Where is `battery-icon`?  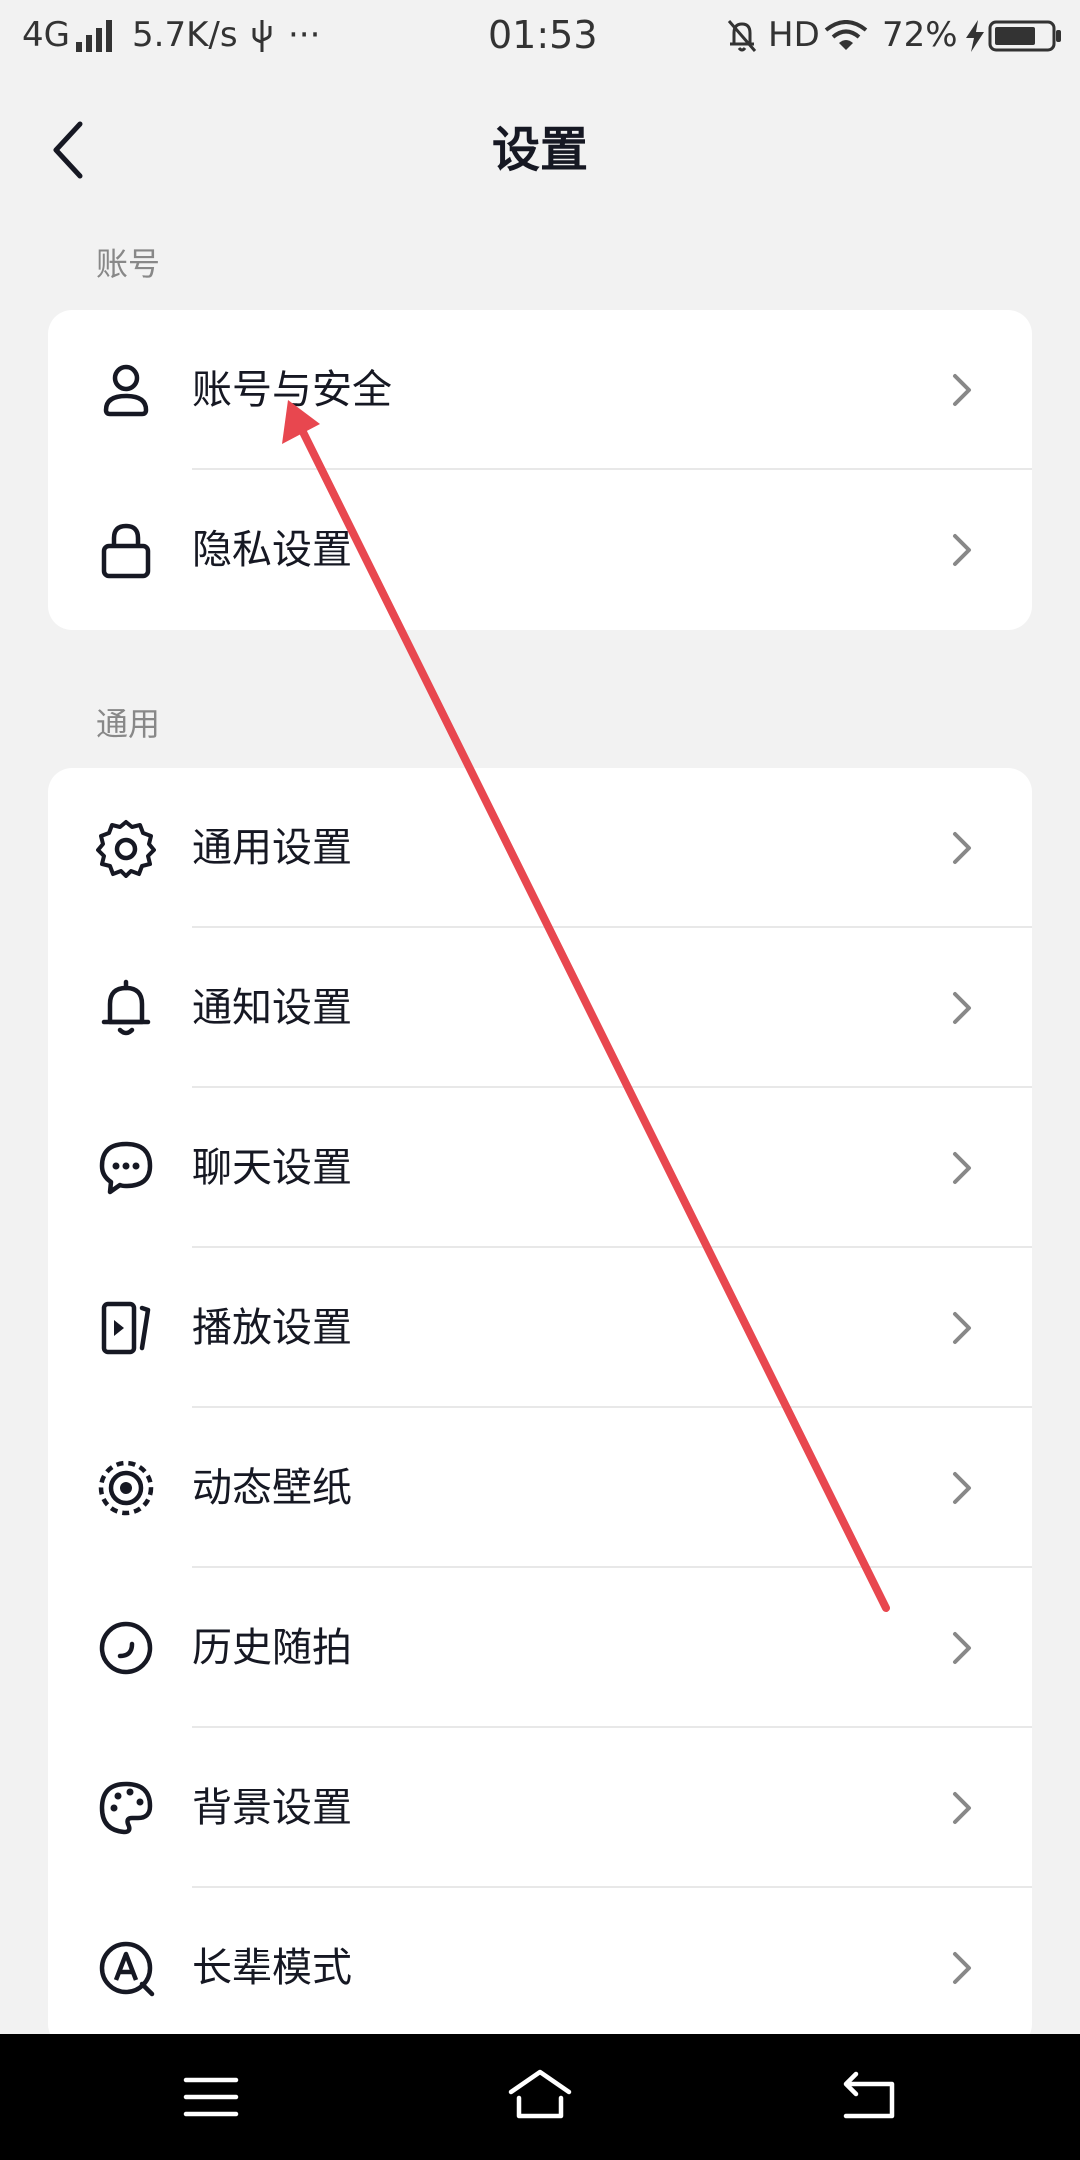 battery-icon is located at coordinates (1024, 36).